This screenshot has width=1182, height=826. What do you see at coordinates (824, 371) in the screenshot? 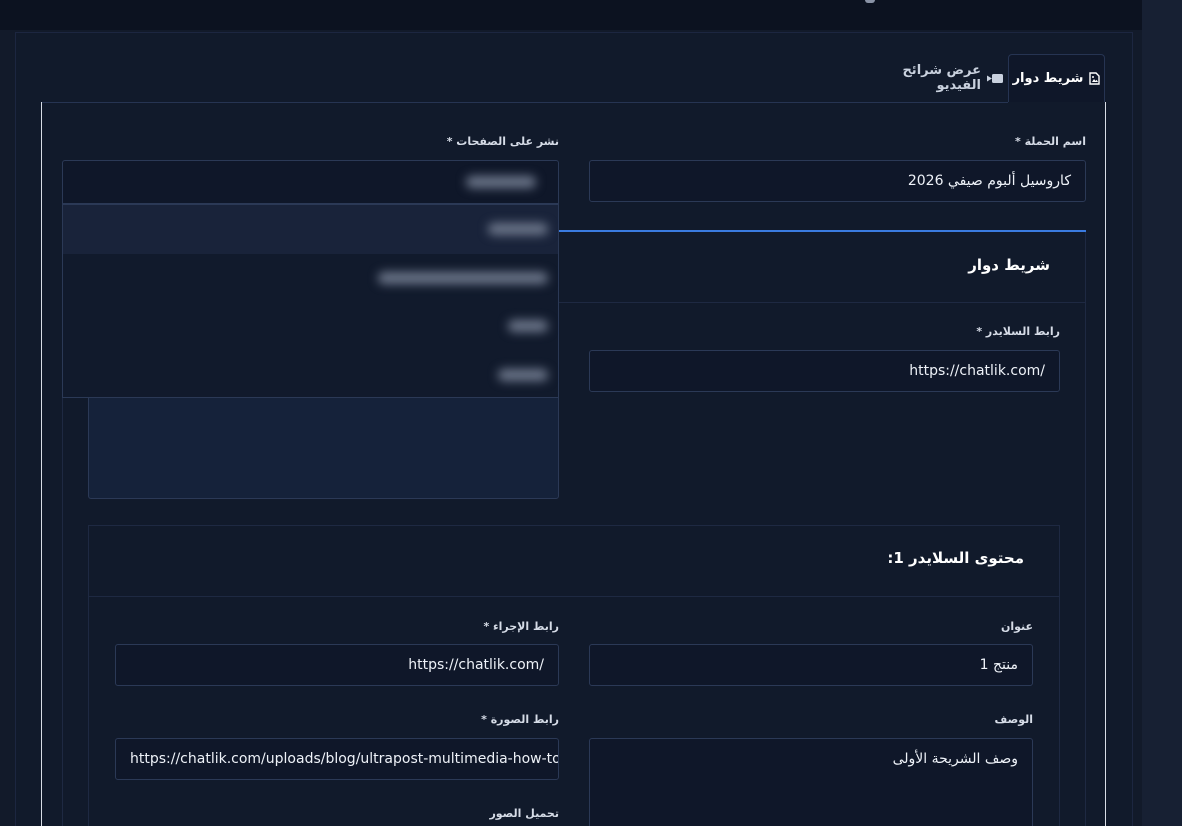
I see `slider-url-input: https://chatlik.com/` at bounding box center [824, 371].